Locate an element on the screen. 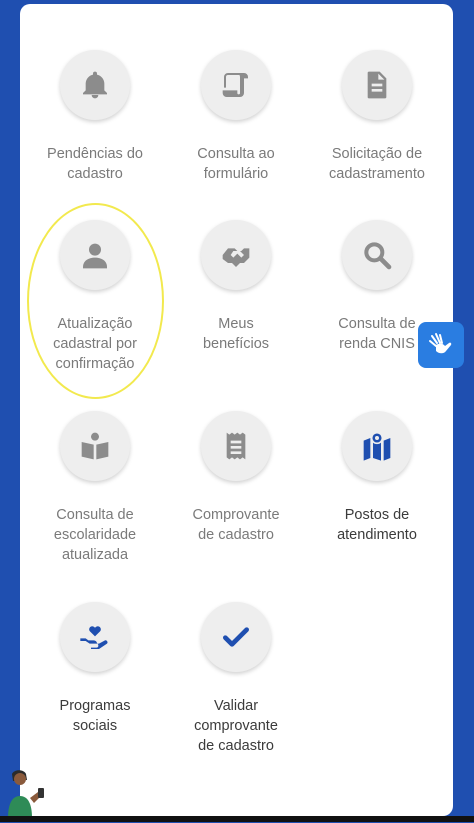  tile-programas-sociais: Programas sociais is located at coordinates (95, 669).